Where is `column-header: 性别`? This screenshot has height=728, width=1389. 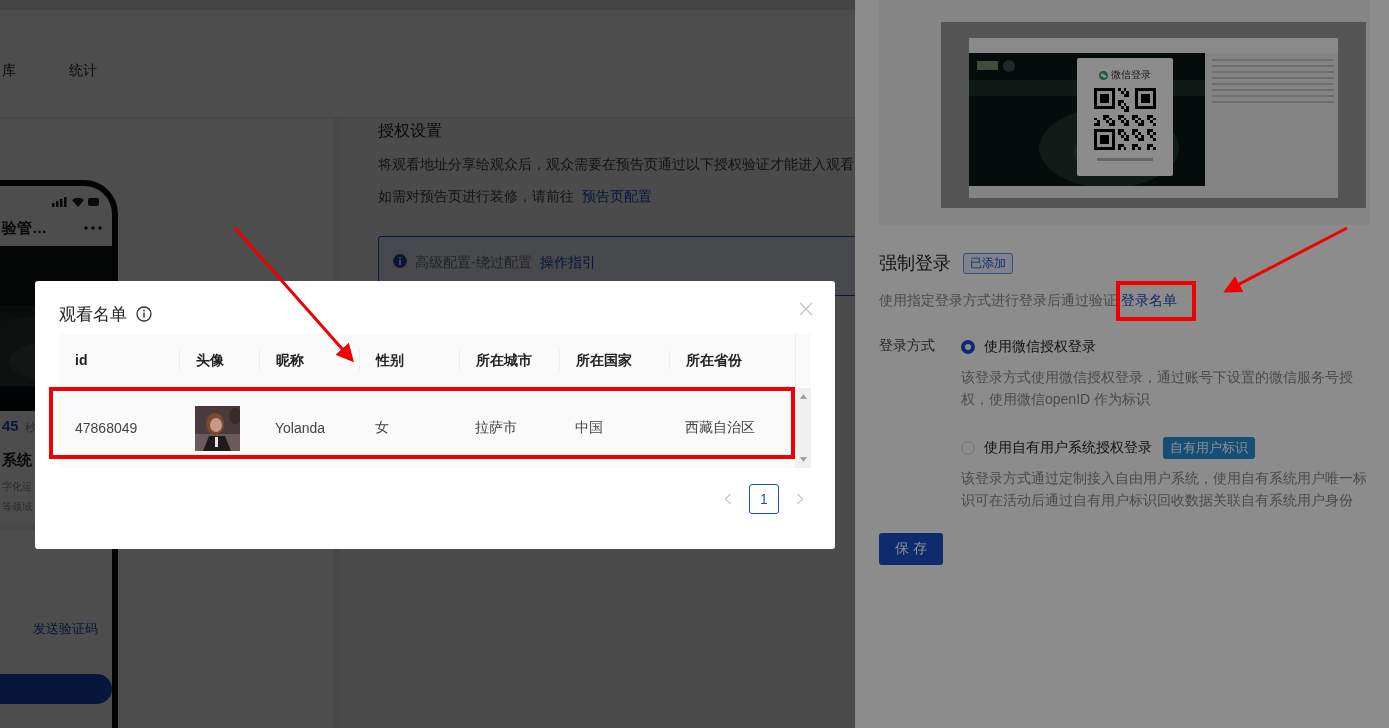
column-header: 性别 is located at coordinates (409, 360).